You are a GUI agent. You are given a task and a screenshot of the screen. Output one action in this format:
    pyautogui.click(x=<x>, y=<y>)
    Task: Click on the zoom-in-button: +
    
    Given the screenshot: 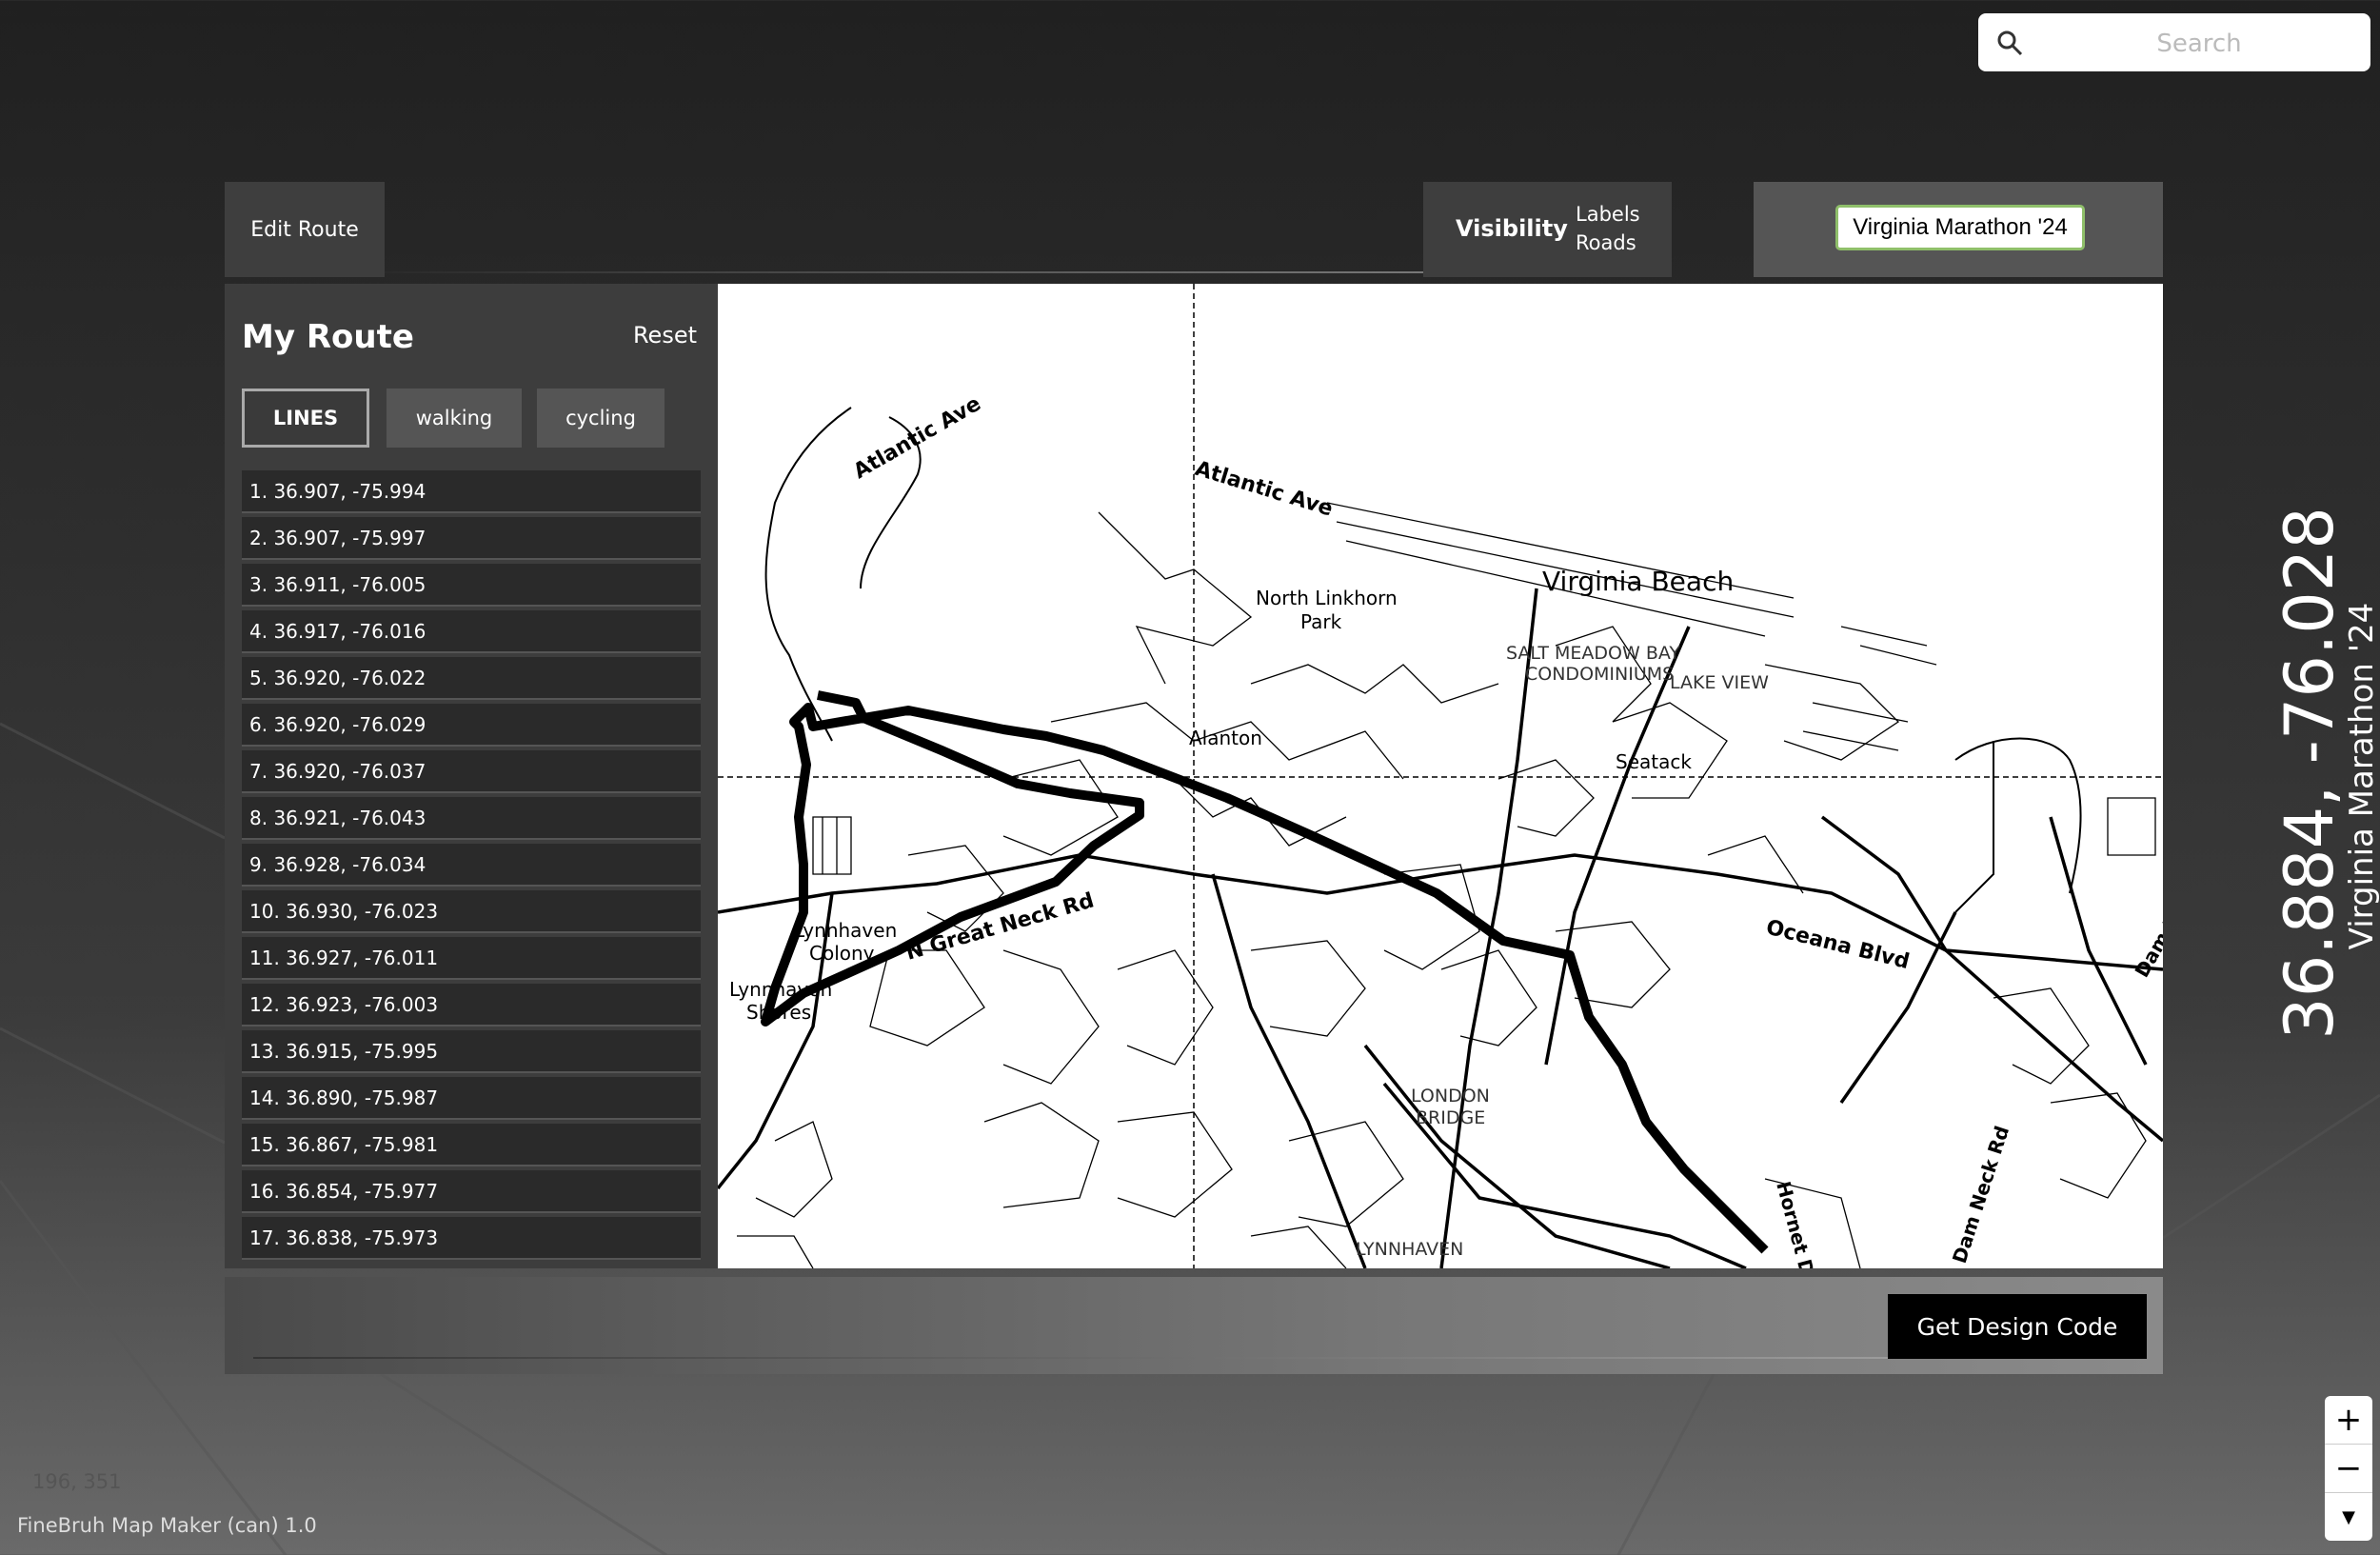 What is the action you would take?
    pyautogui.click(x=2348, y=1421)
    